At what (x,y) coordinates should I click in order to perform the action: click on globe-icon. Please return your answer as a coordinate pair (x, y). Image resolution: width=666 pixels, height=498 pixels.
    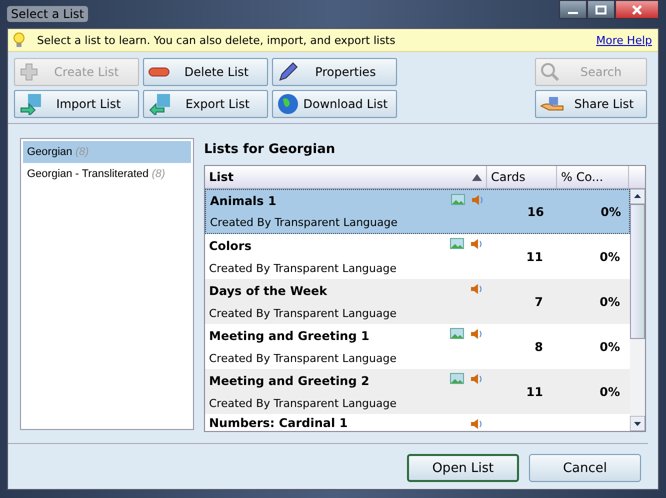
    Looking at the image, I should click on (288, 104).